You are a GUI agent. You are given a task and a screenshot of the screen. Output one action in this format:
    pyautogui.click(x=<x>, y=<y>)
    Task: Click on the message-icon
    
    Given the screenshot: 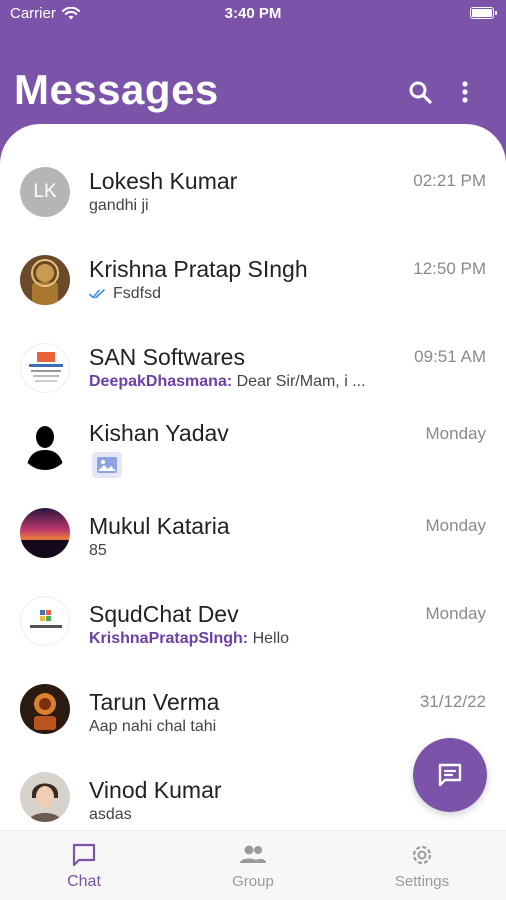 What is the action you would take?
    pyautogui.click(x=450, y=775)
    